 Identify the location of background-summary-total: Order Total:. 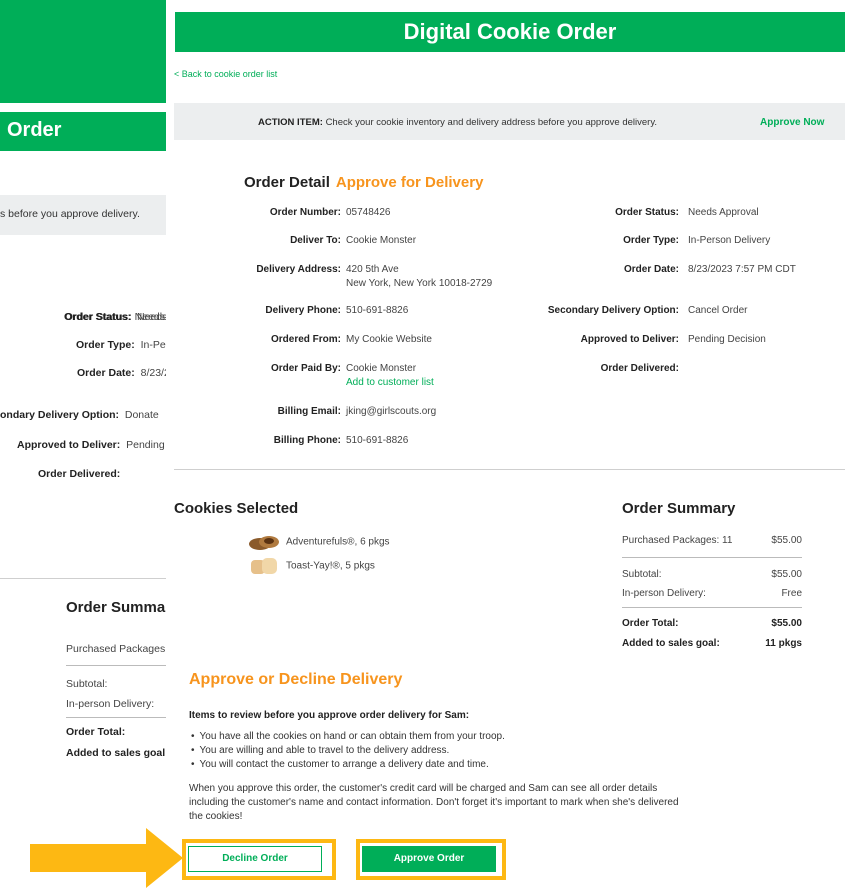
(96, 732).